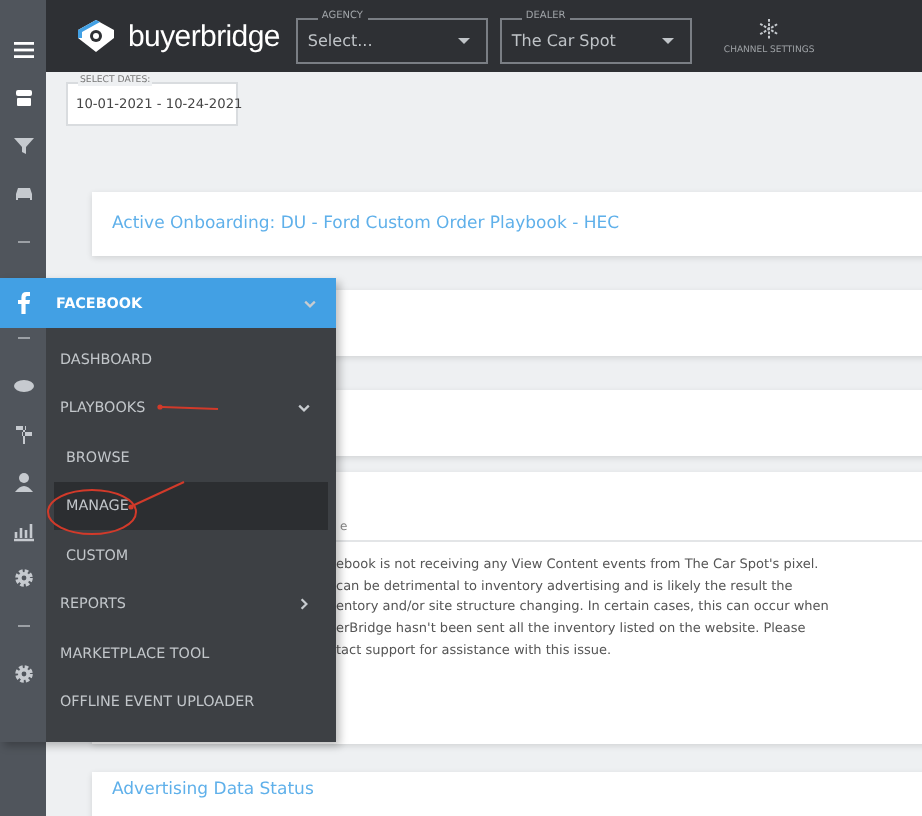 The width and height of the screenshot is (922, 816). What do you see at coordinates (204, 36) in the screenshot?
I see `logo-text: buyerbridge` at bounding box center [204, 36].